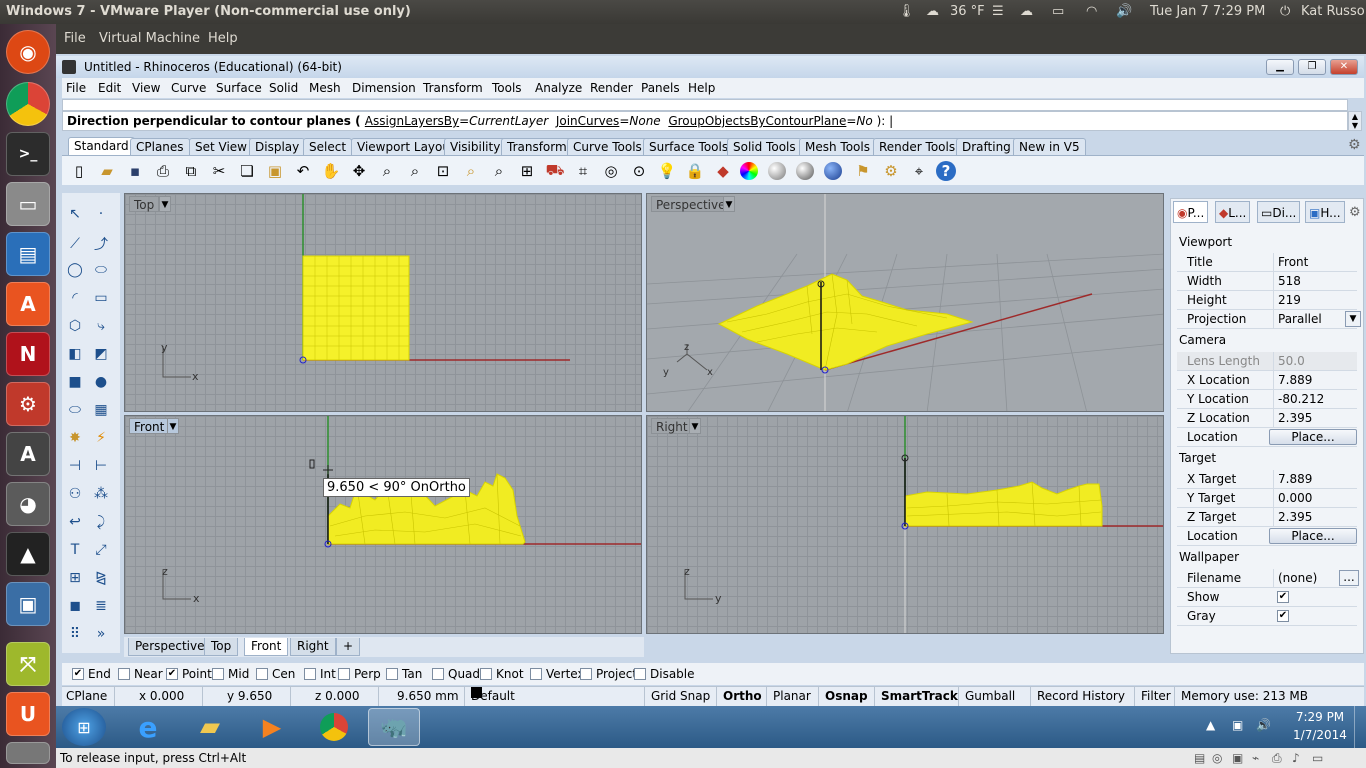  What do you see at coordinates (359, 171) in the screenshot?
I see `rotate-view-icon: ✥` at bounding box center [359, 171].